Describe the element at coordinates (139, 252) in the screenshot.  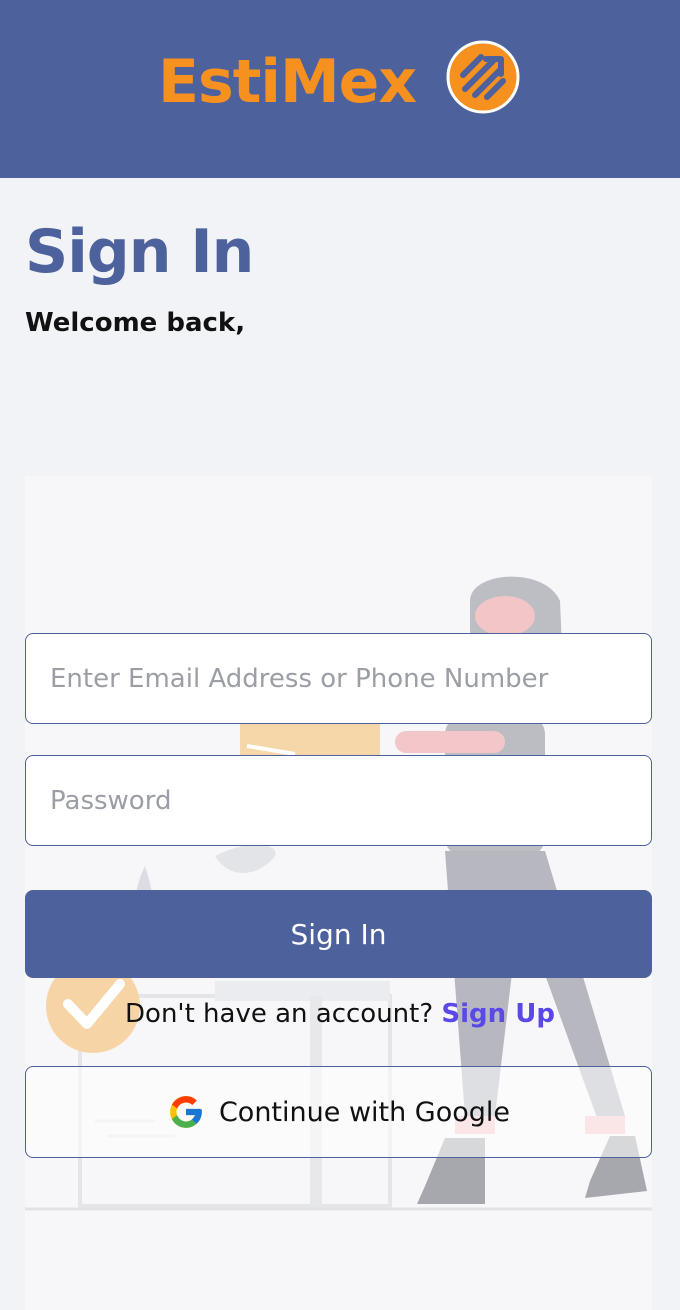
I see `page-title: Sign In` at that location.